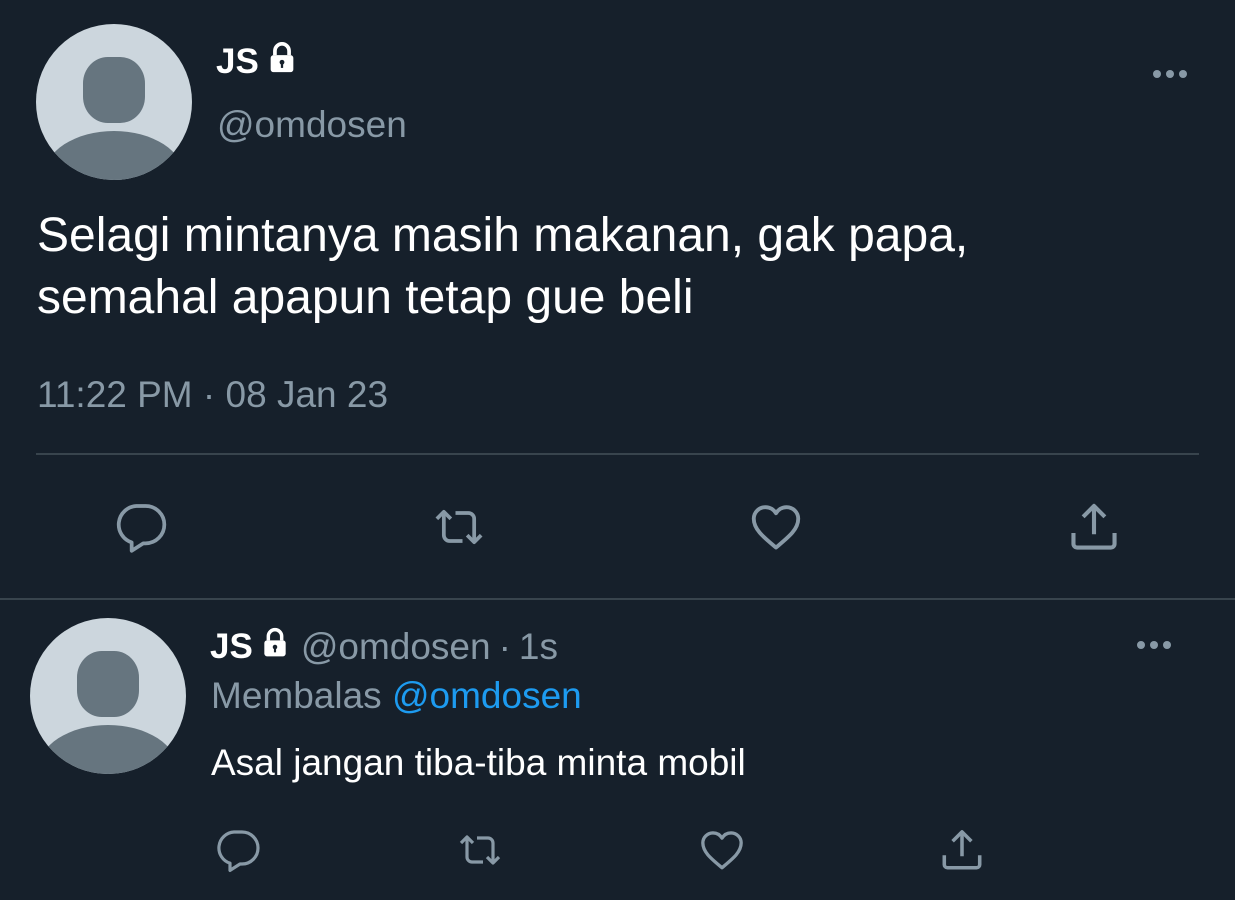 This screenshot has height=900, width=1235. Describe the element at coordinates (538, 647) in the screenshot. I see `tweet-time-ago: 1s` at that location.